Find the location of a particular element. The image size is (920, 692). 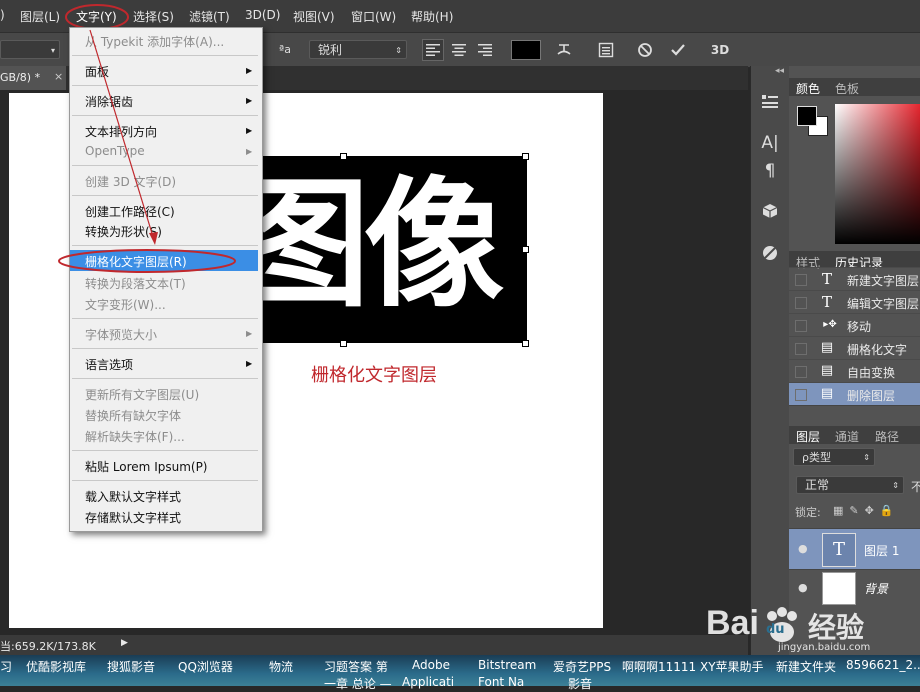

menu-paste-lorem: 粘贴 Lorem Ipsum(P) is located at coordinates (146, 466).